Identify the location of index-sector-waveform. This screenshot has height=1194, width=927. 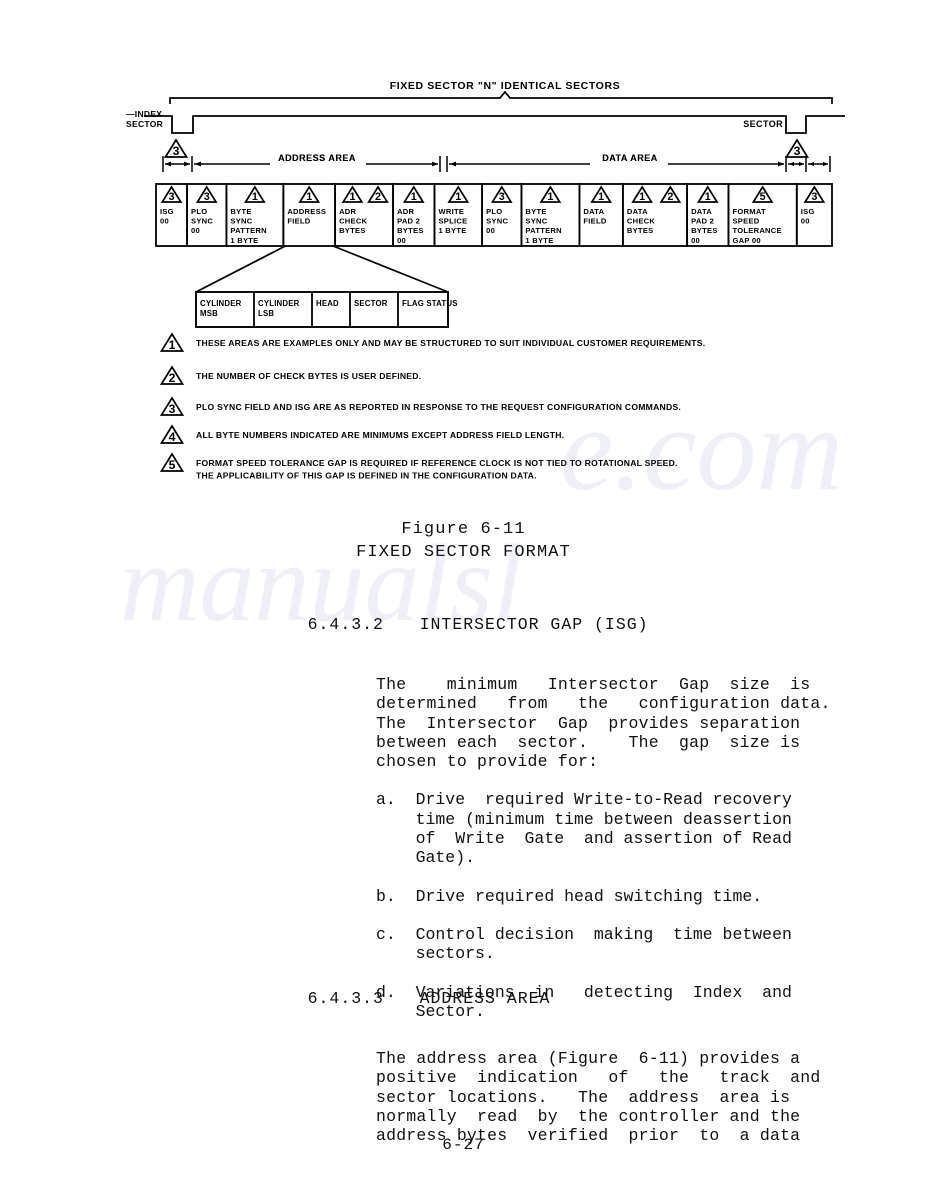
(494, 124).